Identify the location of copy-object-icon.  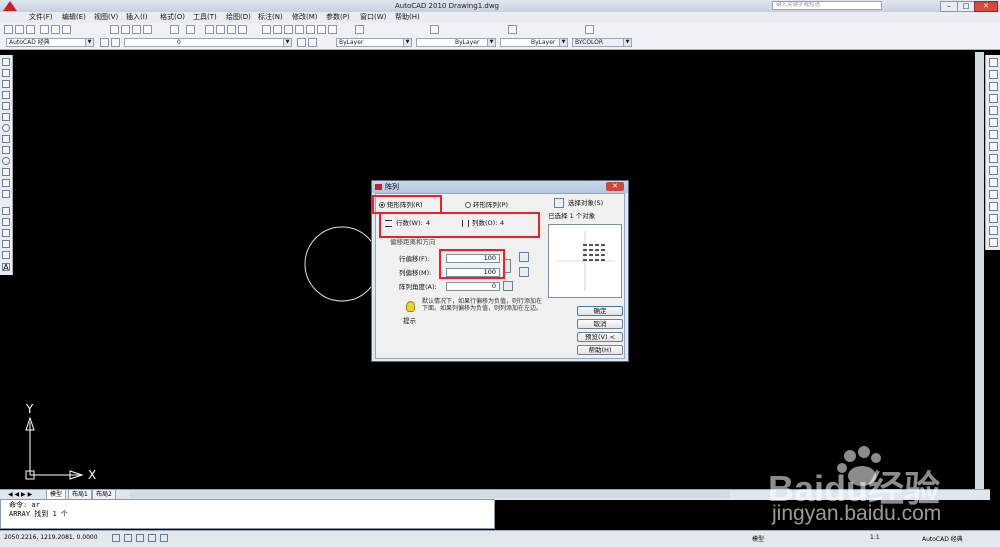
(993, 74).